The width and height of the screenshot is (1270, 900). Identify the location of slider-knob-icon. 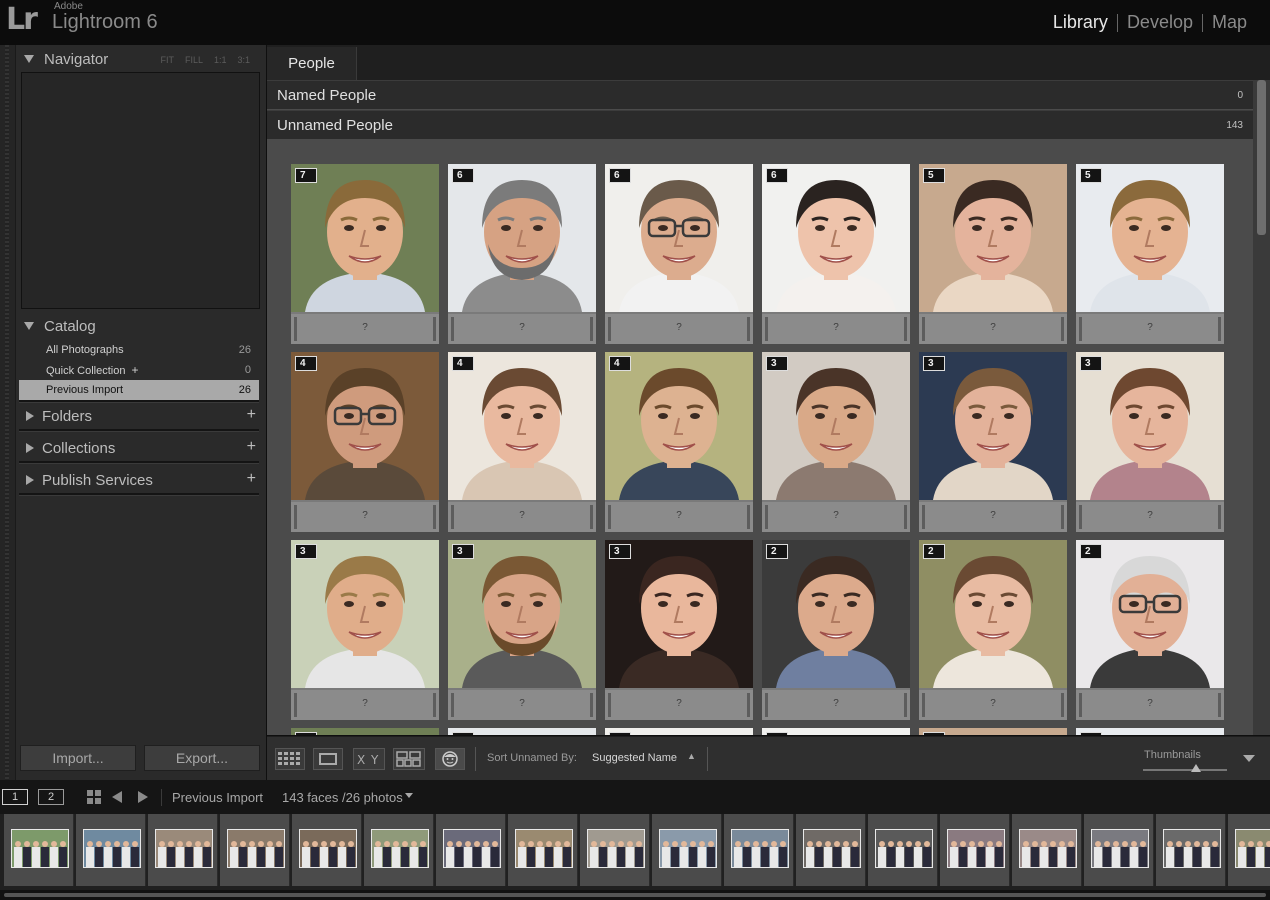
(1196, 768).